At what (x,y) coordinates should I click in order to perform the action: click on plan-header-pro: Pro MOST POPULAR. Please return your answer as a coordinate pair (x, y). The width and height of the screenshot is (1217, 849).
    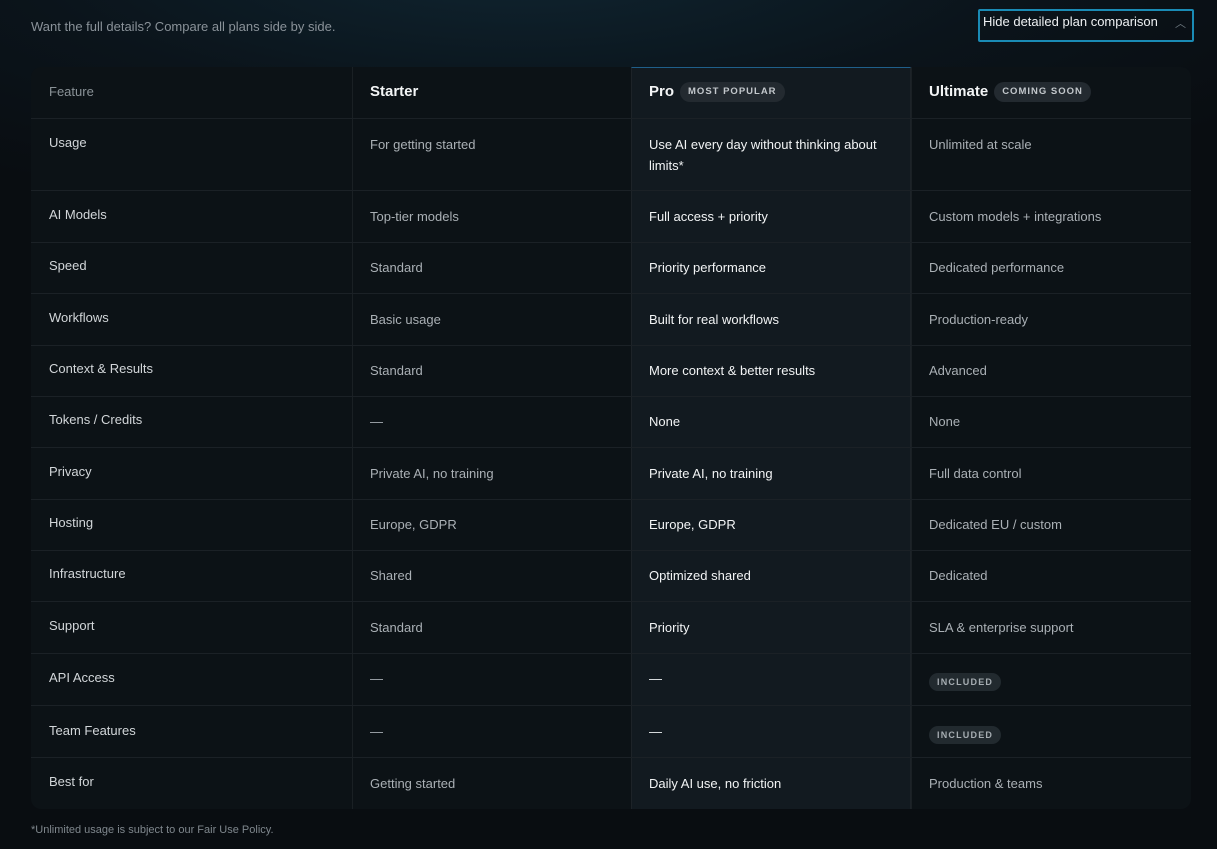
    Looking at the image, I should click on (771, 92).